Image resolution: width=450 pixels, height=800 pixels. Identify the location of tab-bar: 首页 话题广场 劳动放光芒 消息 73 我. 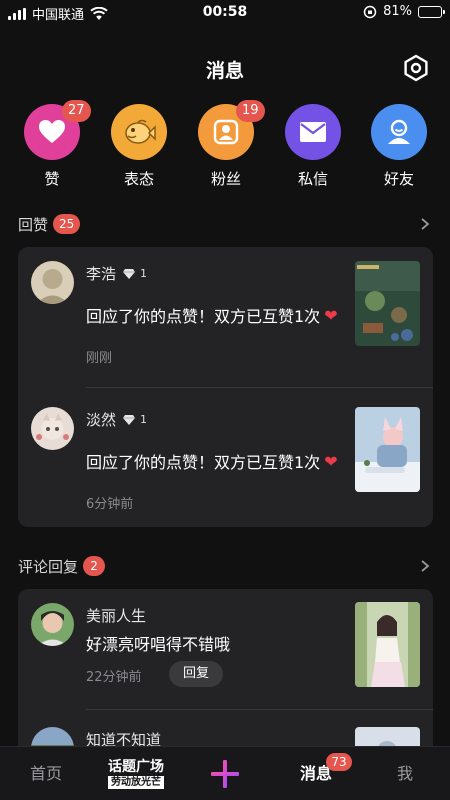
(225, 773).